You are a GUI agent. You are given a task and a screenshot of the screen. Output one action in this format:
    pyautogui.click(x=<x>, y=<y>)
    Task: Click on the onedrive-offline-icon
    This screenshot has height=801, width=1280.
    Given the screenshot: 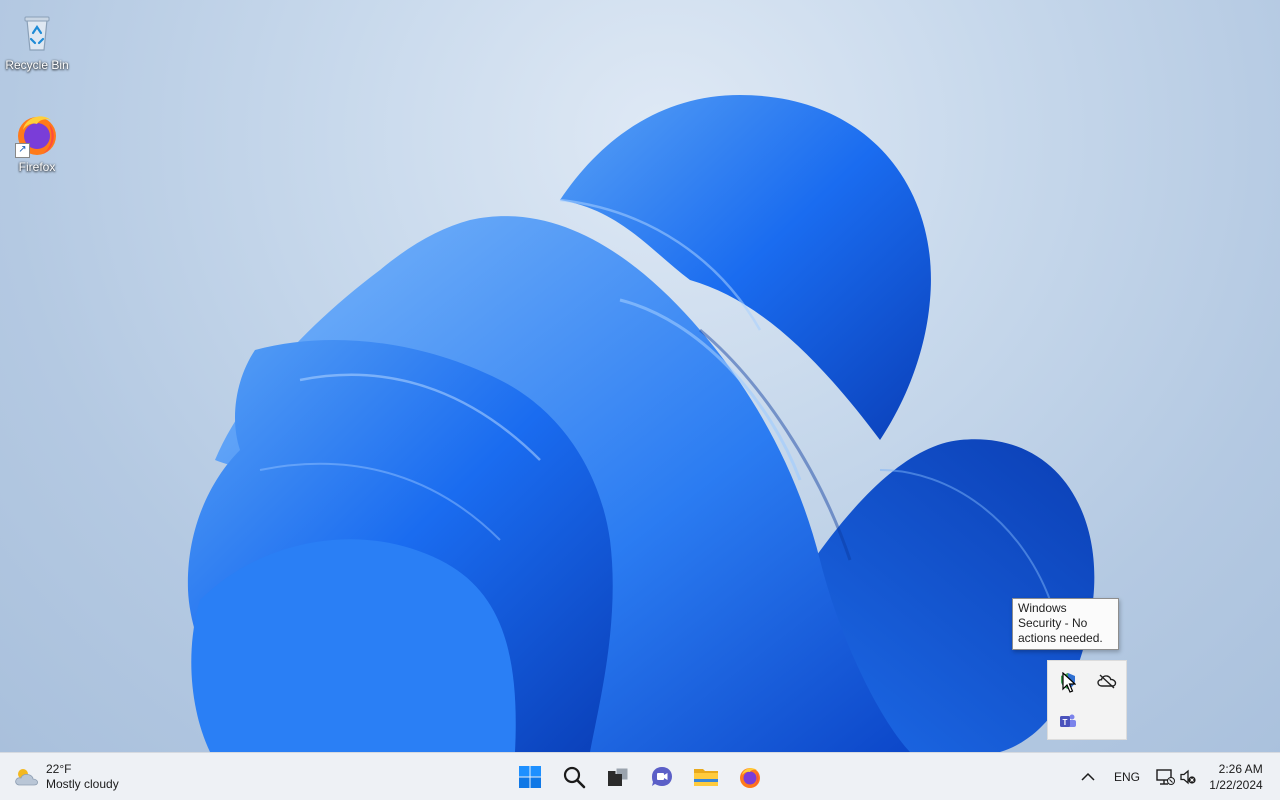 What is the action you would take?
    pyautogui.click(x=1107, y=681)
    